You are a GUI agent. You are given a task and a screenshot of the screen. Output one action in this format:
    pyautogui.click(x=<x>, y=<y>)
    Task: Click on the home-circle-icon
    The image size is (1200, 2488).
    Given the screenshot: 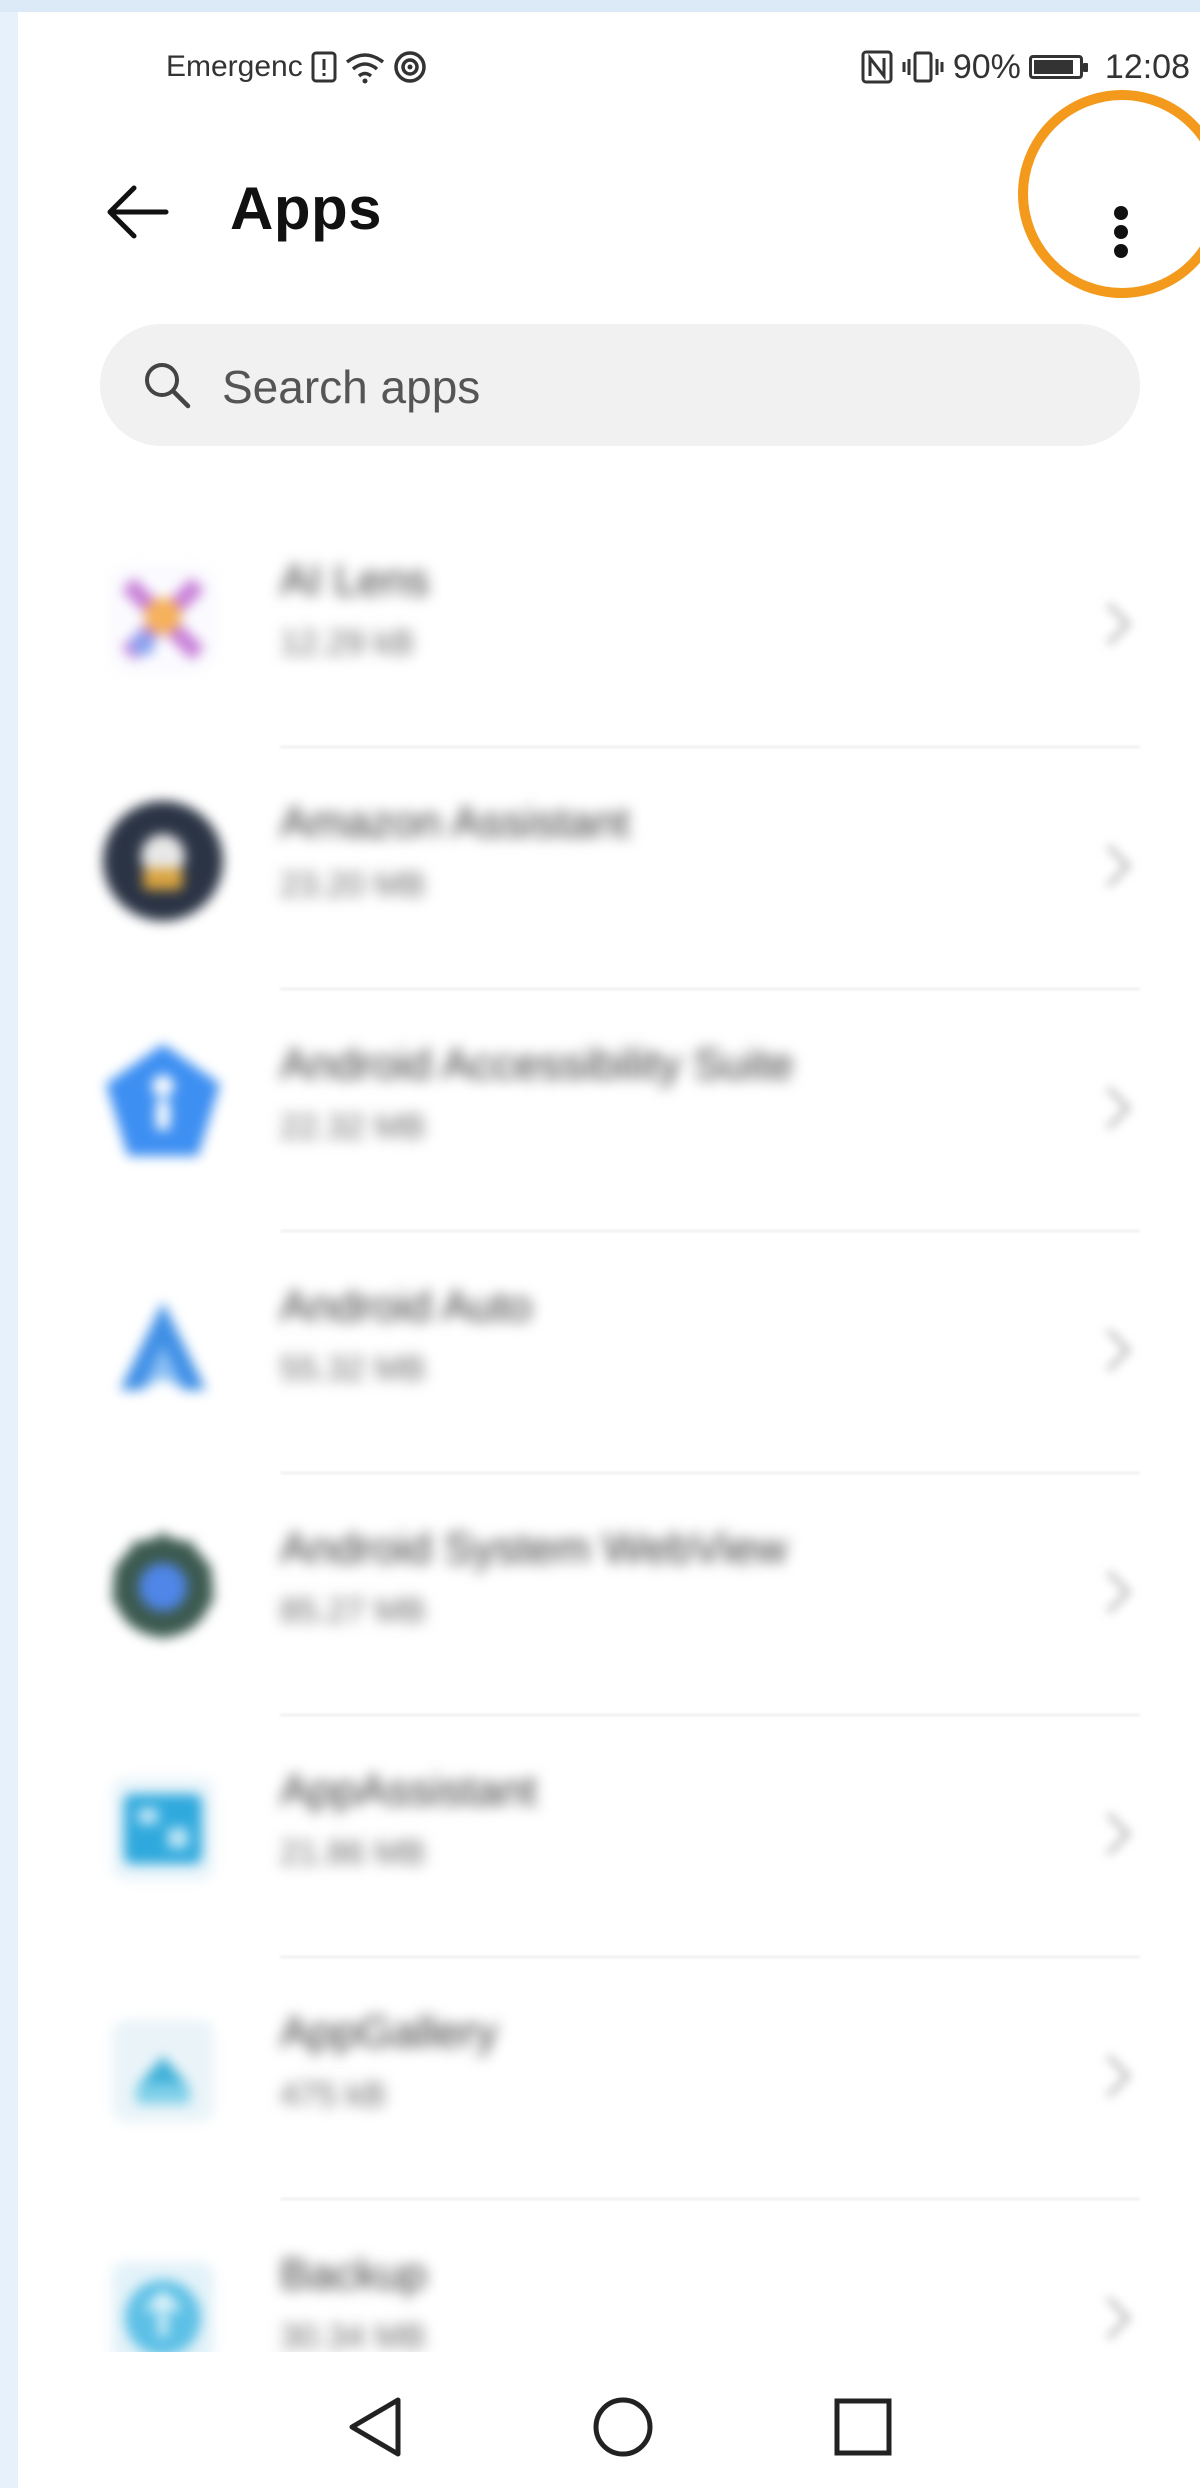 What is the action you would take?
    pyautogui.click(x=623, y=2427)
    